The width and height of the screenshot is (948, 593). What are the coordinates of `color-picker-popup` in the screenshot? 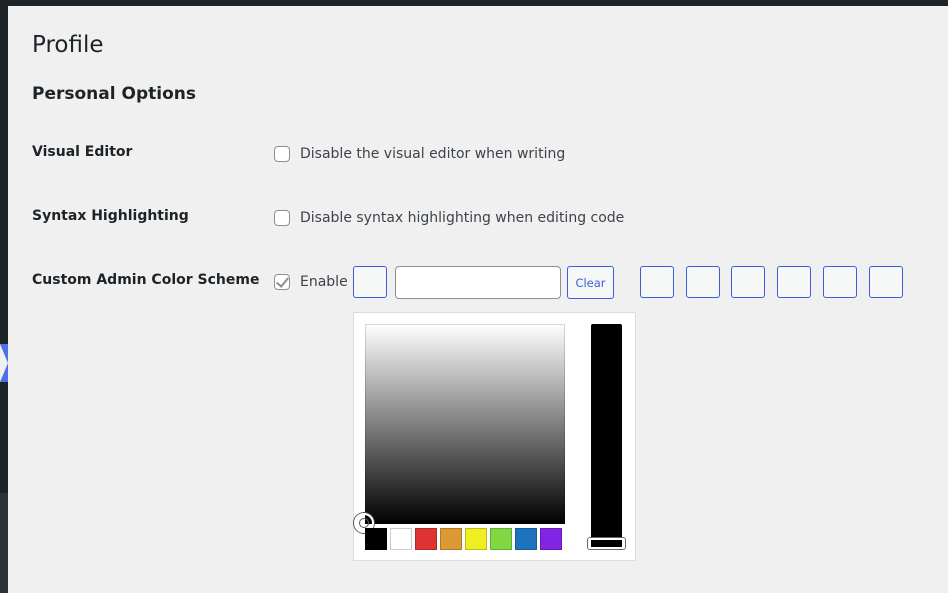 It's located at (494, 436).